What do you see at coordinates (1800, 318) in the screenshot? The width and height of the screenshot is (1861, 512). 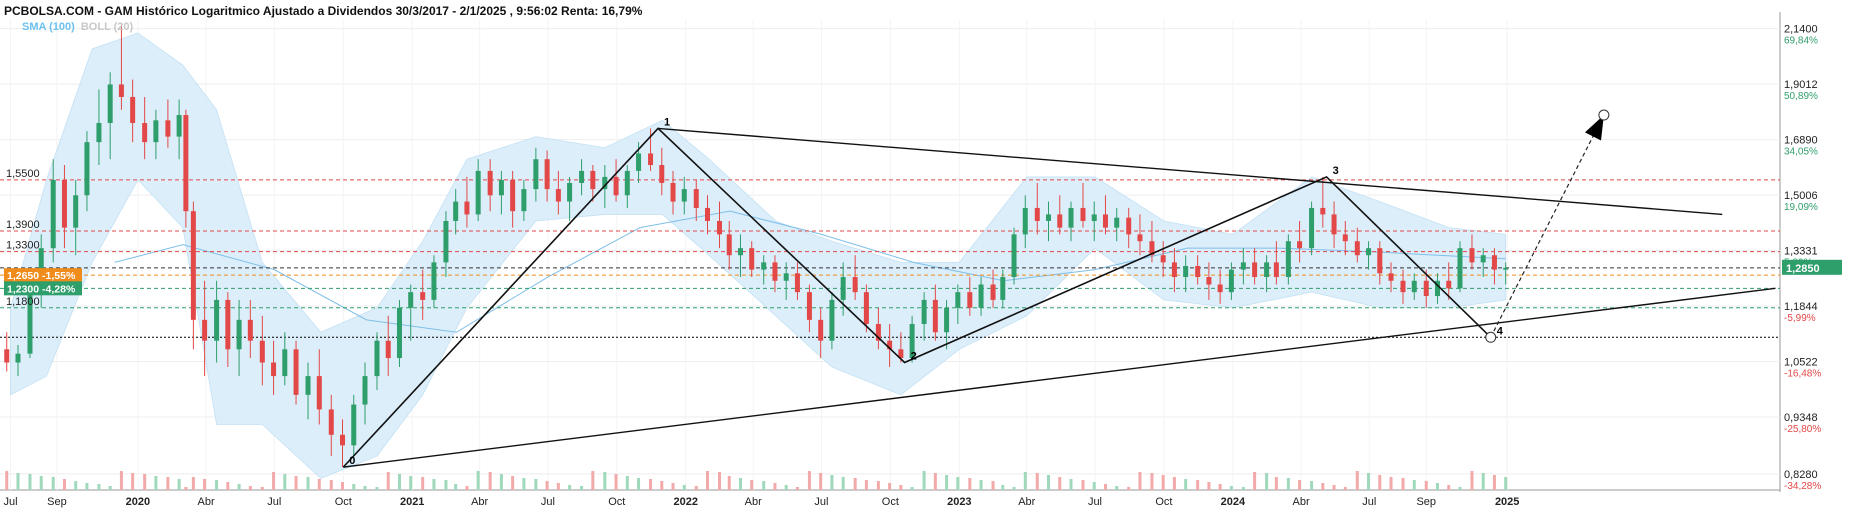 I see `y-tick-pct: -5,99%` at bounding box center [1800, 318].